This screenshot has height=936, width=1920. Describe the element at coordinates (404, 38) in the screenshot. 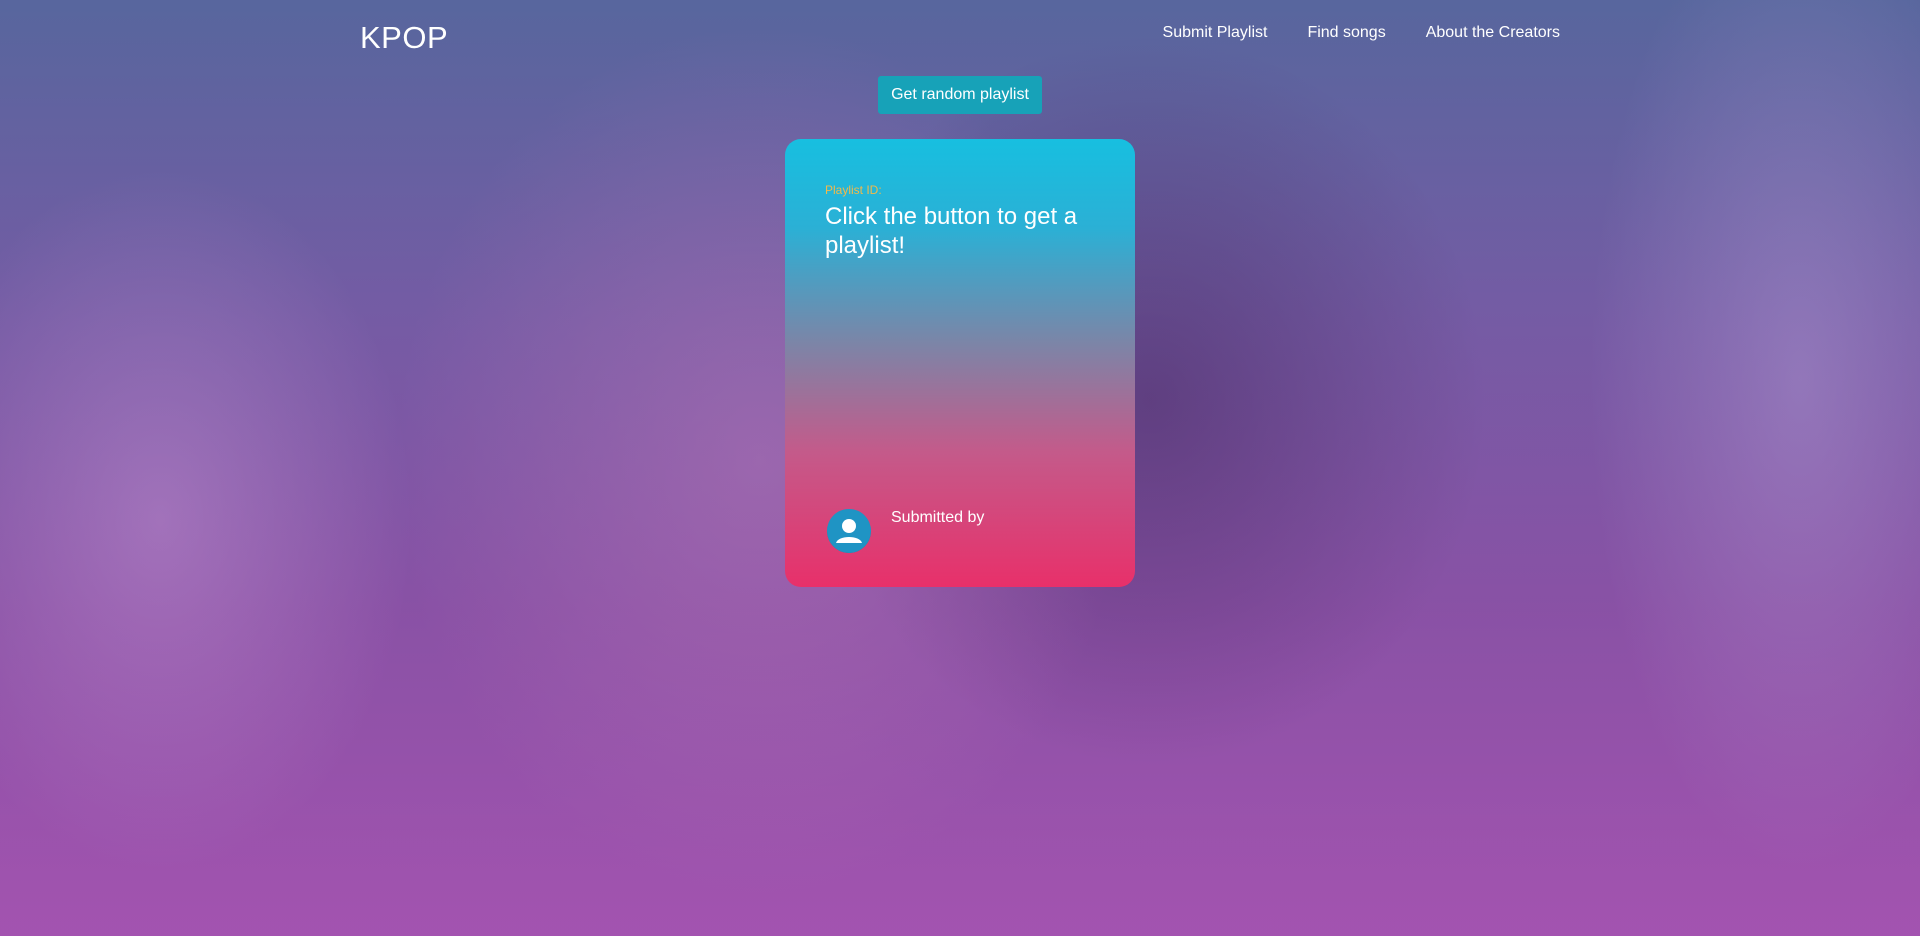

I see `brand-logo: KPOP` at that location.